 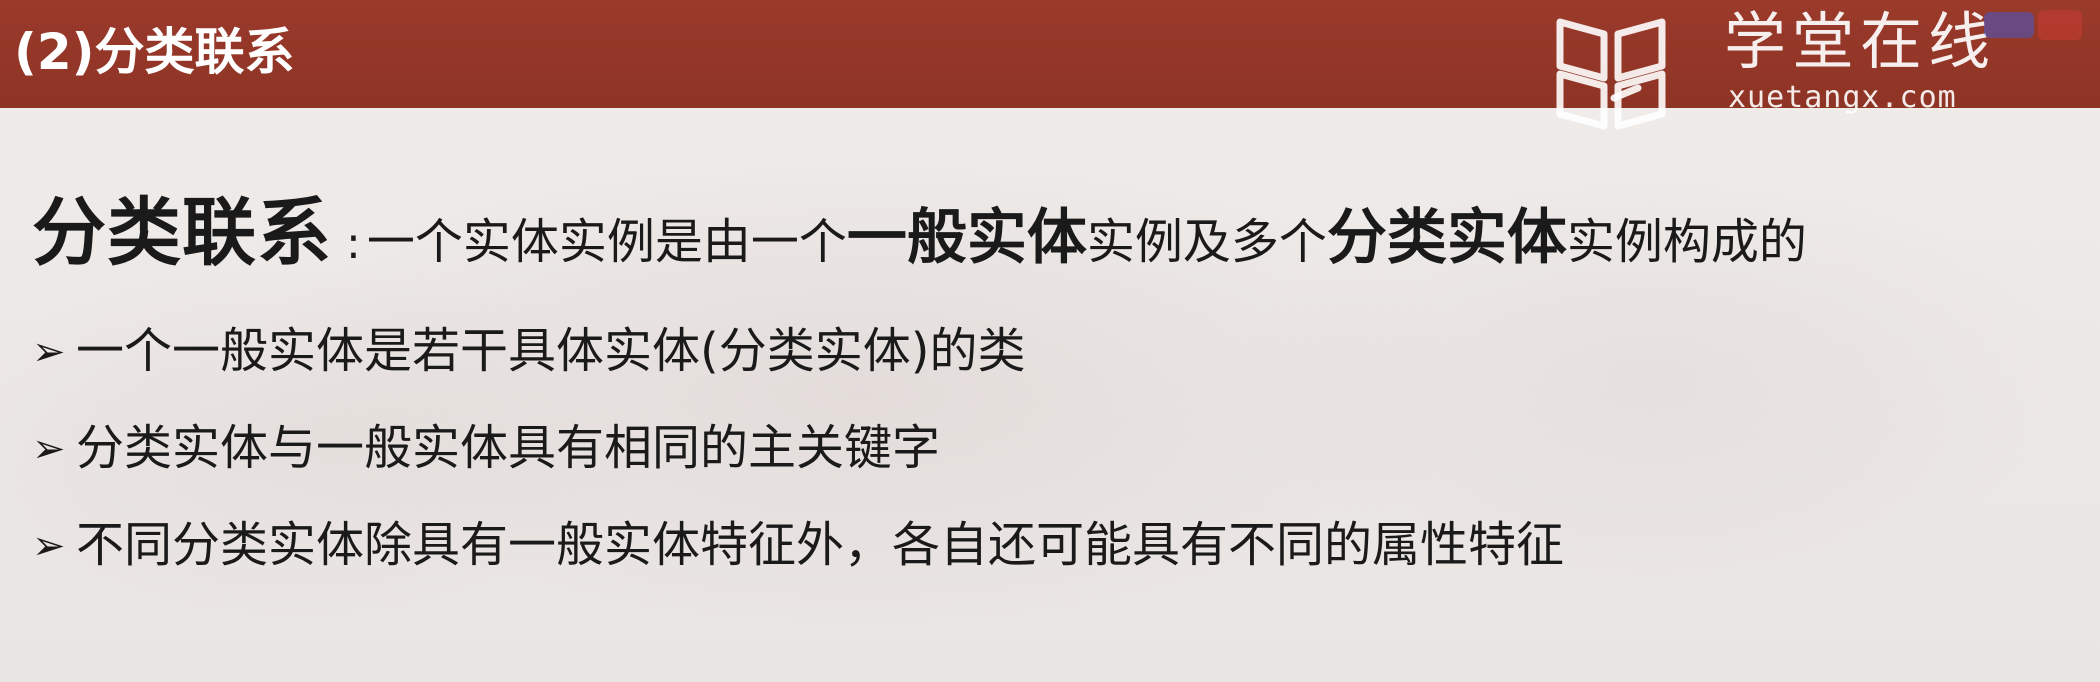 I want to click on watermark: 学堂在线 xuetangx.com, so click(x=1820, y=70).